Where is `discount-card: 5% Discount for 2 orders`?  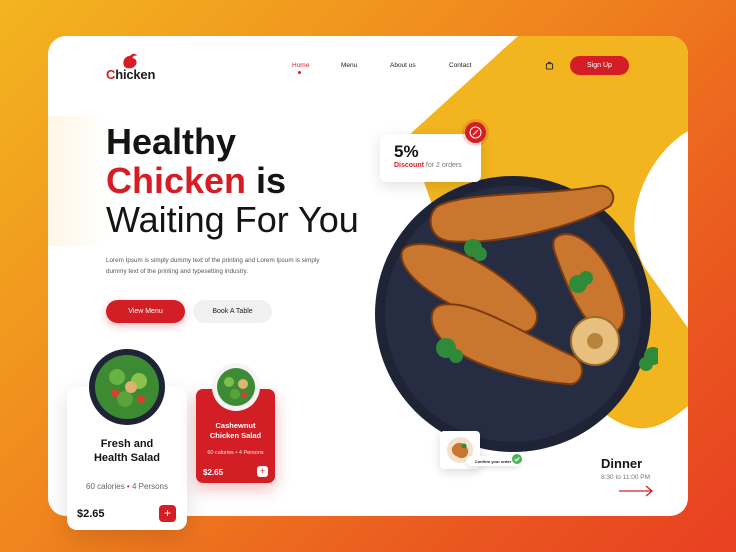
discount-card: 5% Discount for 2 orders is located at coordinates (430, 158).